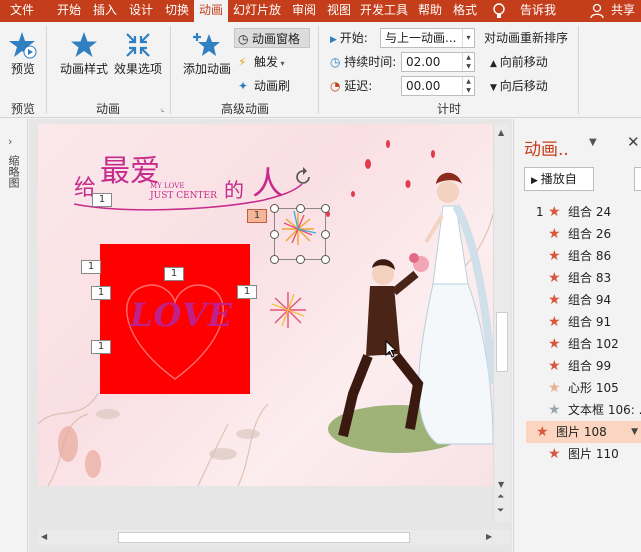  Describe the element at coordinates (590, 212) in the screenshot. I see `animation-item-label: 组合 24` at that location.